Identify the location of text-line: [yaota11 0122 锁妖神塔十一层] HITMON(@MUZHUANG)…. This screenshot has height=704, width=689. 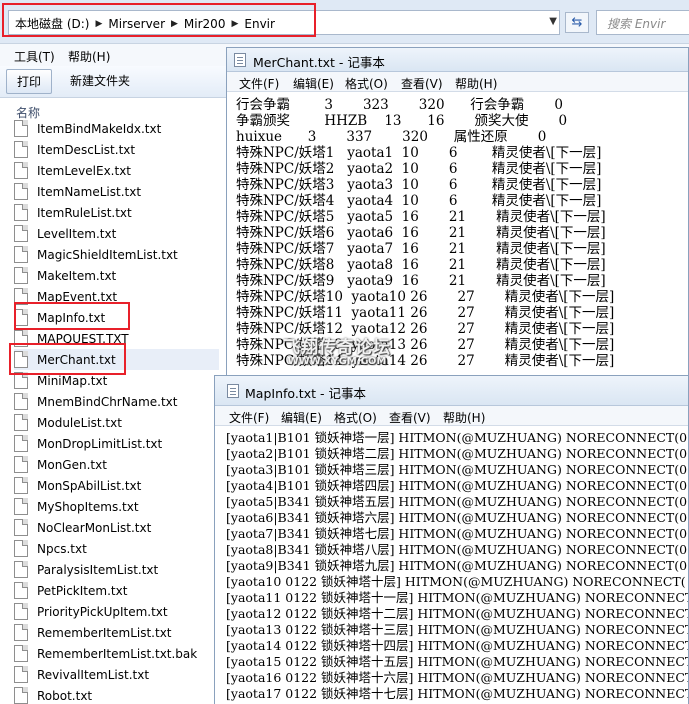
(457, 597).